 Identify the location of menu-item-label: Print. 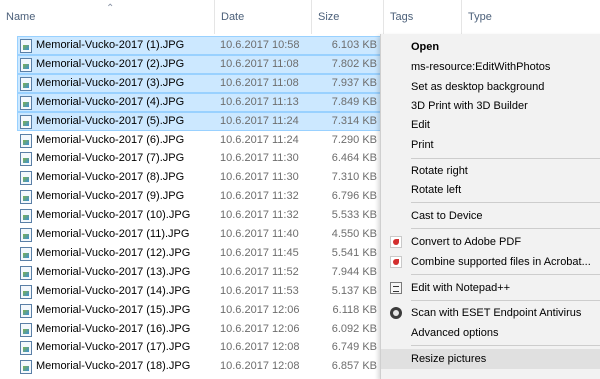
(422, 145).